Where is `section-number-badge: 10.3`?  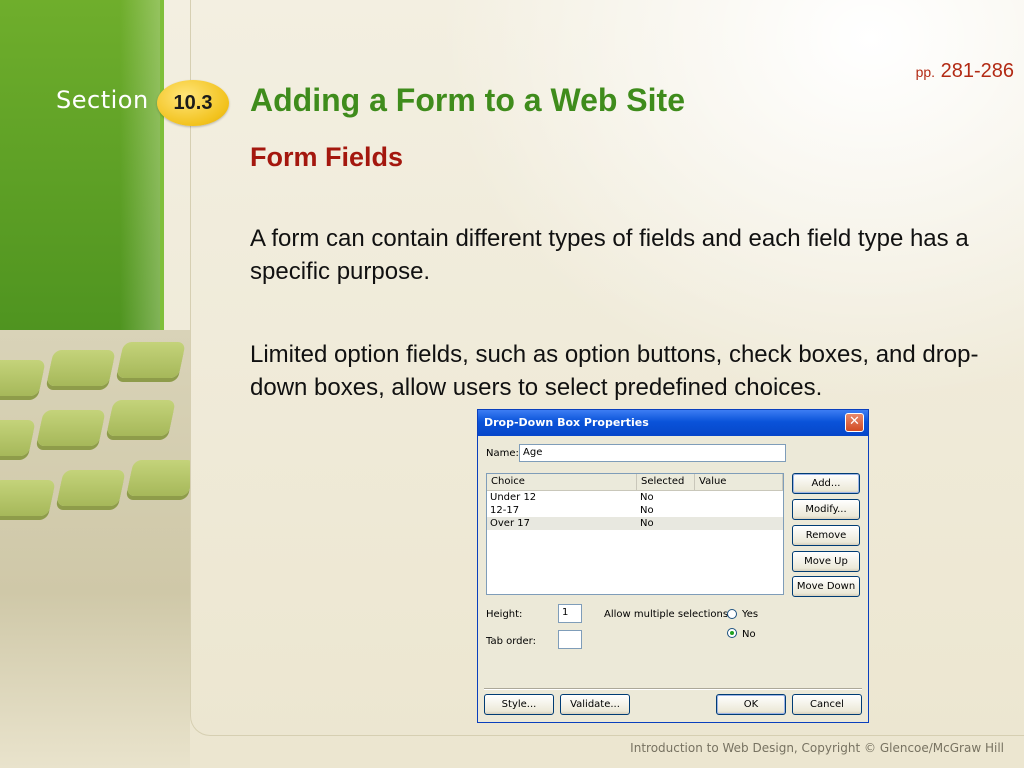
section-number-badge: 10.3 is located at coordinates (193, 103).